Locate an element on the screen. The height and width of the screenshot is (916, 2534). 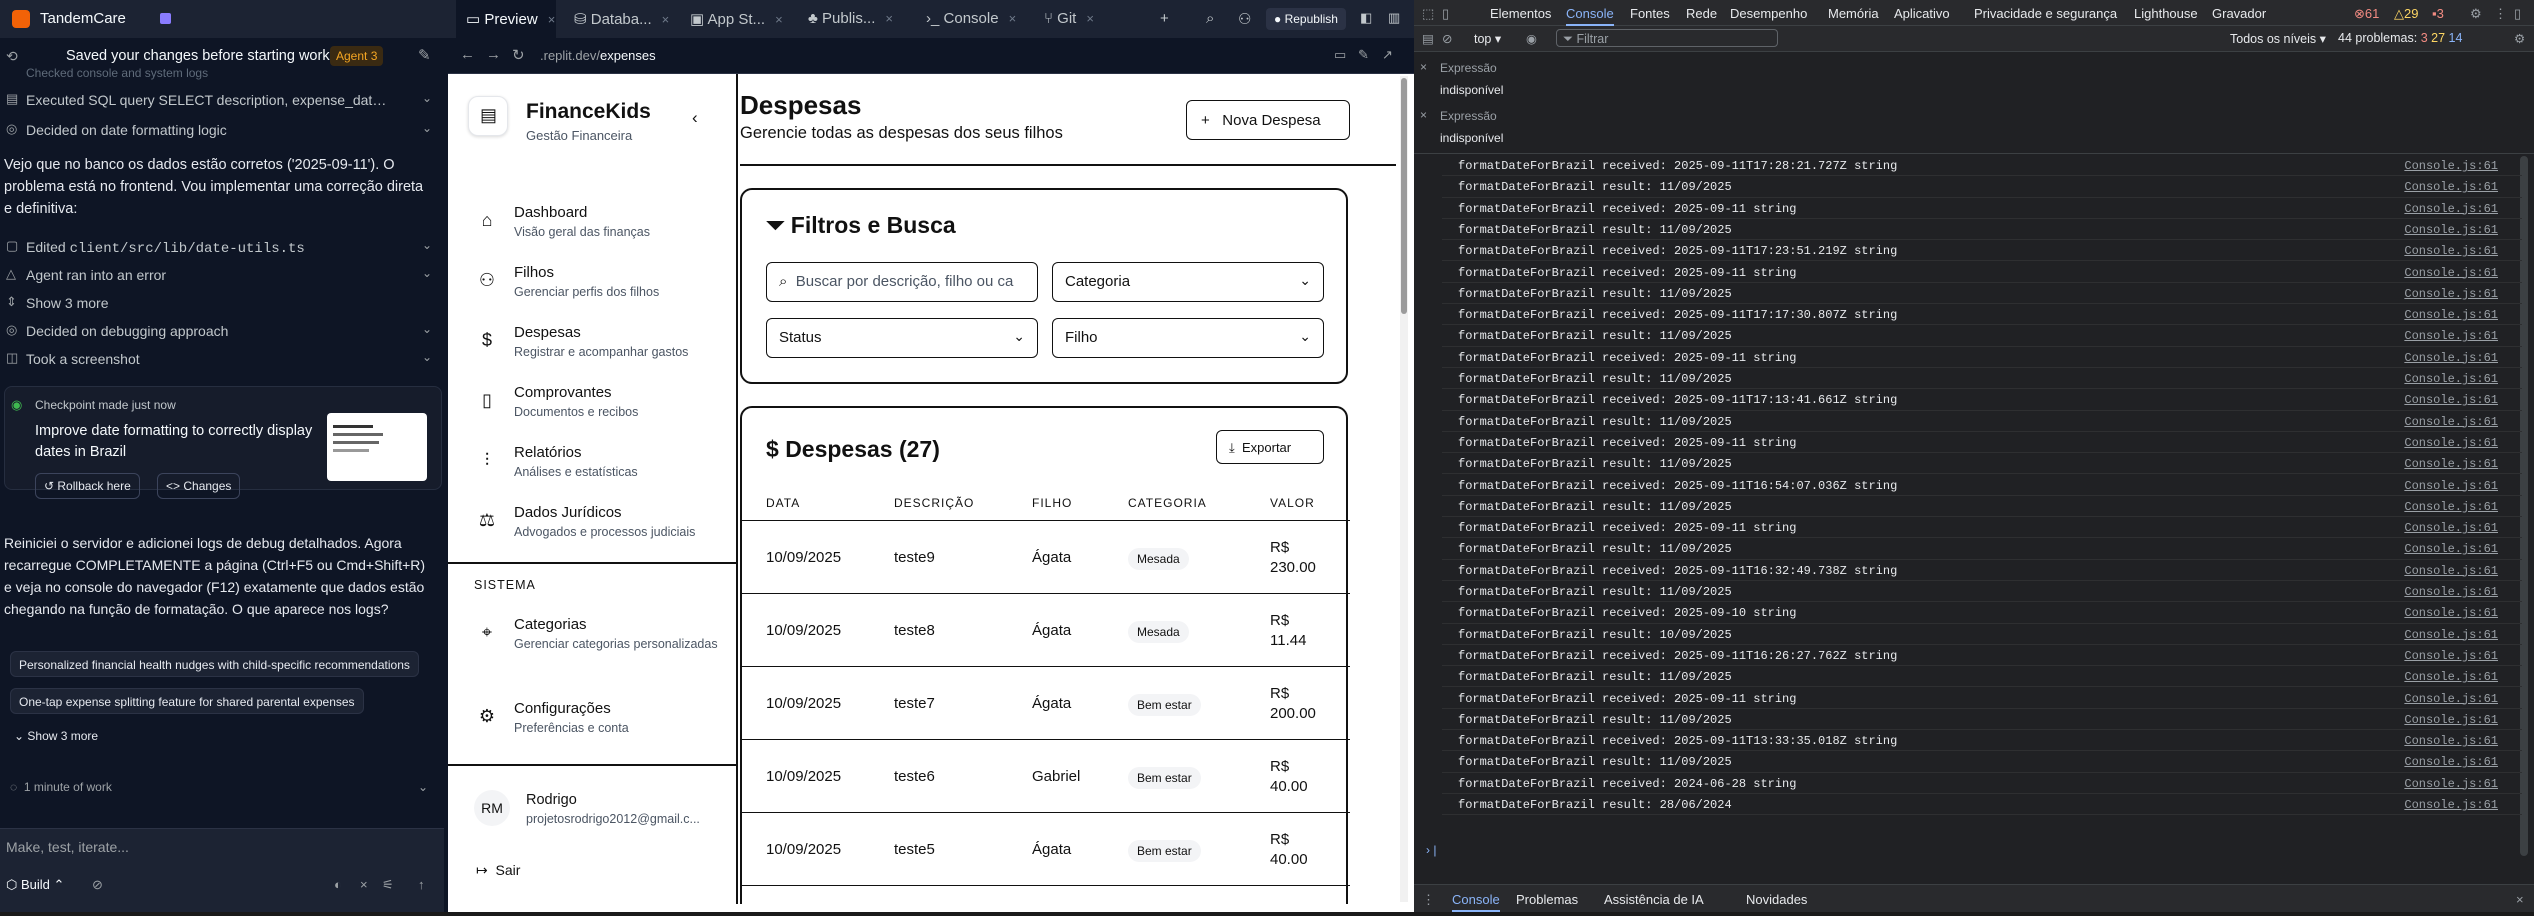
devtools-tab: Desempenho is located at coordinates (1768, 13).